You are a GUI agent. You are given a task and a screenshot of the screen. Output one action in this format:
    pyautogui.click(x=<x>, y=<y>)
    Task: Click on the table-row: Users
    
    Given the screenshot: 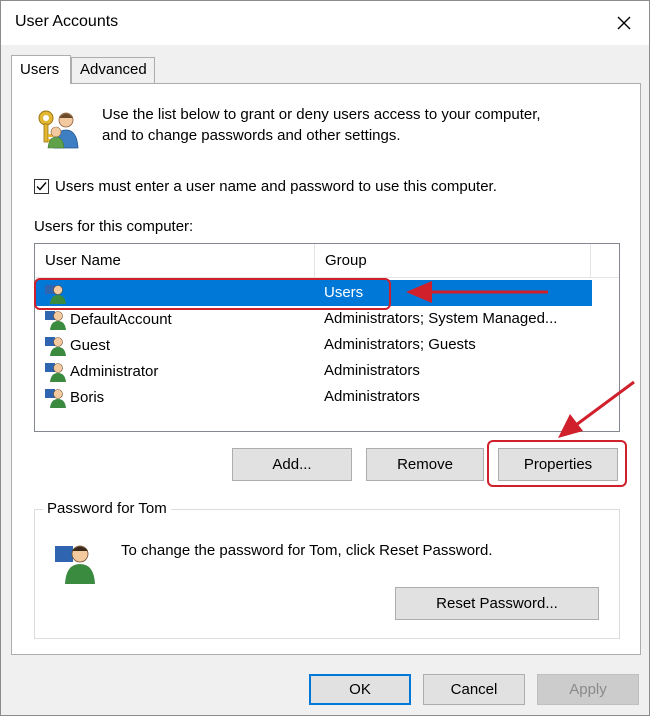 What is the action you would take?
    pyautogui.click(x=314, y=293)
    